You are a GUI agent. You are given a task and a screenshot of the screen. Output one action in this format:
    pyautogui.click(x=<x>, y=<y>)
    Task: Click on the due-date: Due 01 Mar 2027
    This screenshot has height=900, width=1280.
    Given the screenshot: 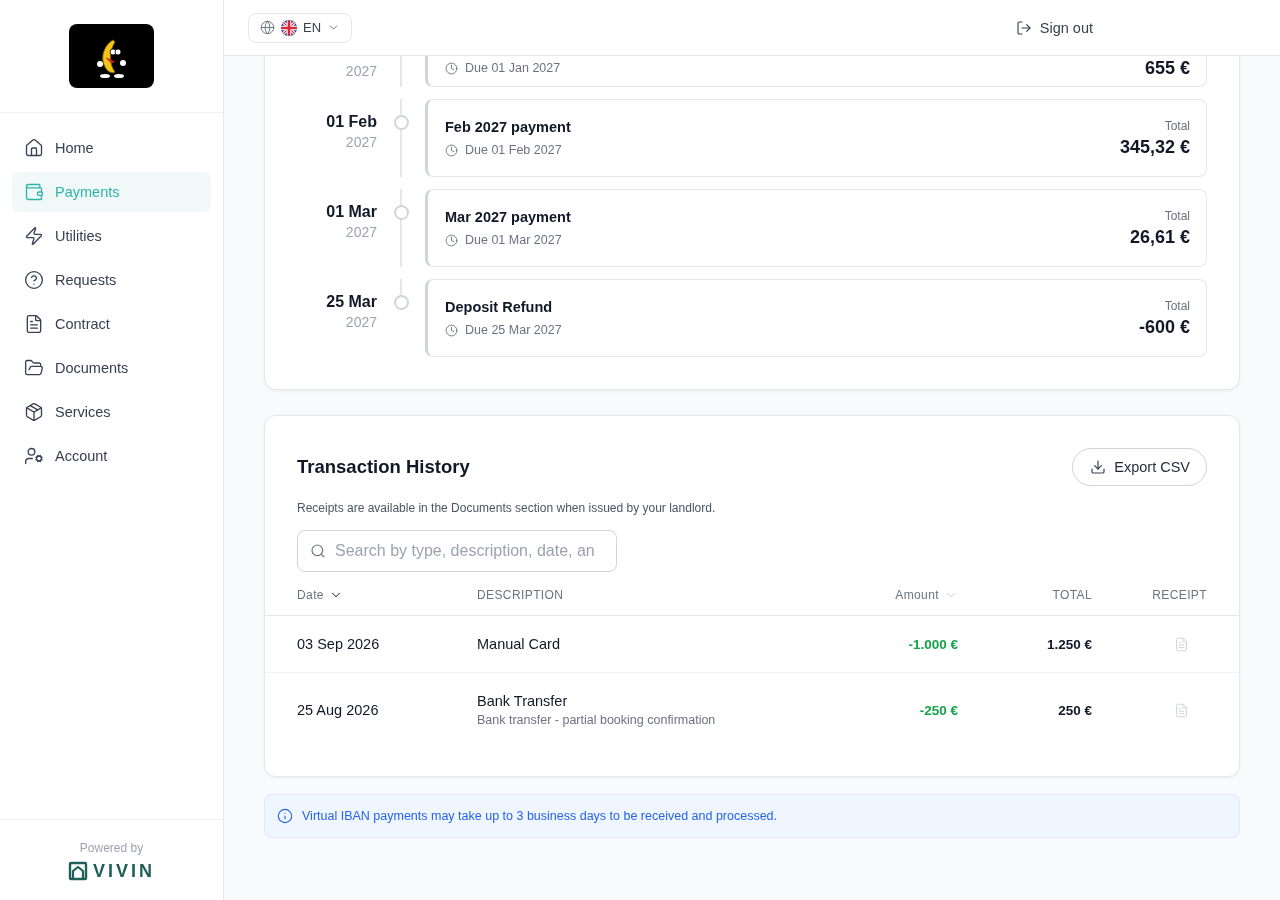 What is the action you would take?
    pyautogui.click(x=513, y=240)
    